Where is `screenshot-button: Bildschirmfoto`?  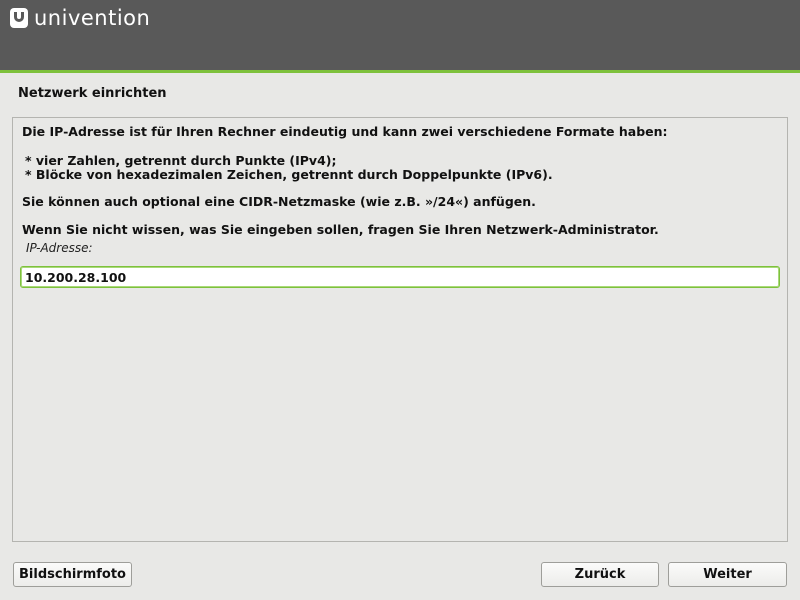
screenshot-button: Bildschirmfoto is located at coordinates (72, 574).